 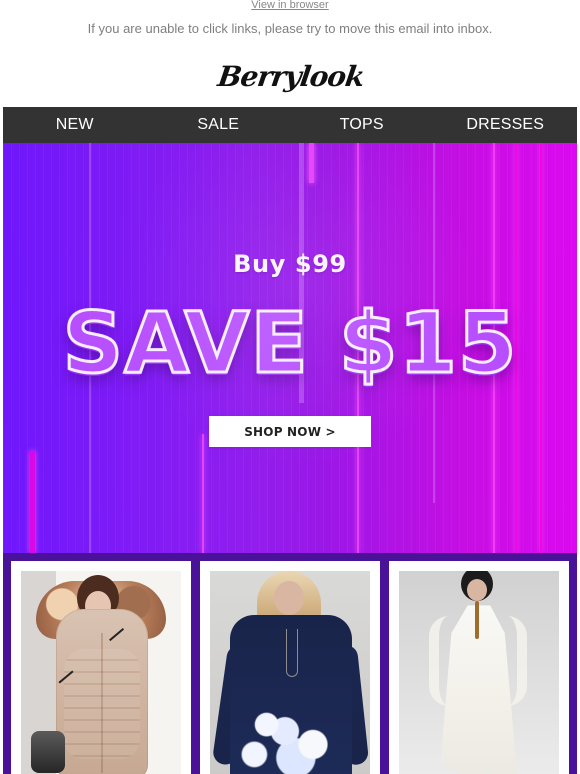 I want to click on nav-item-tops: TOPS, so click(x=362, y=125).